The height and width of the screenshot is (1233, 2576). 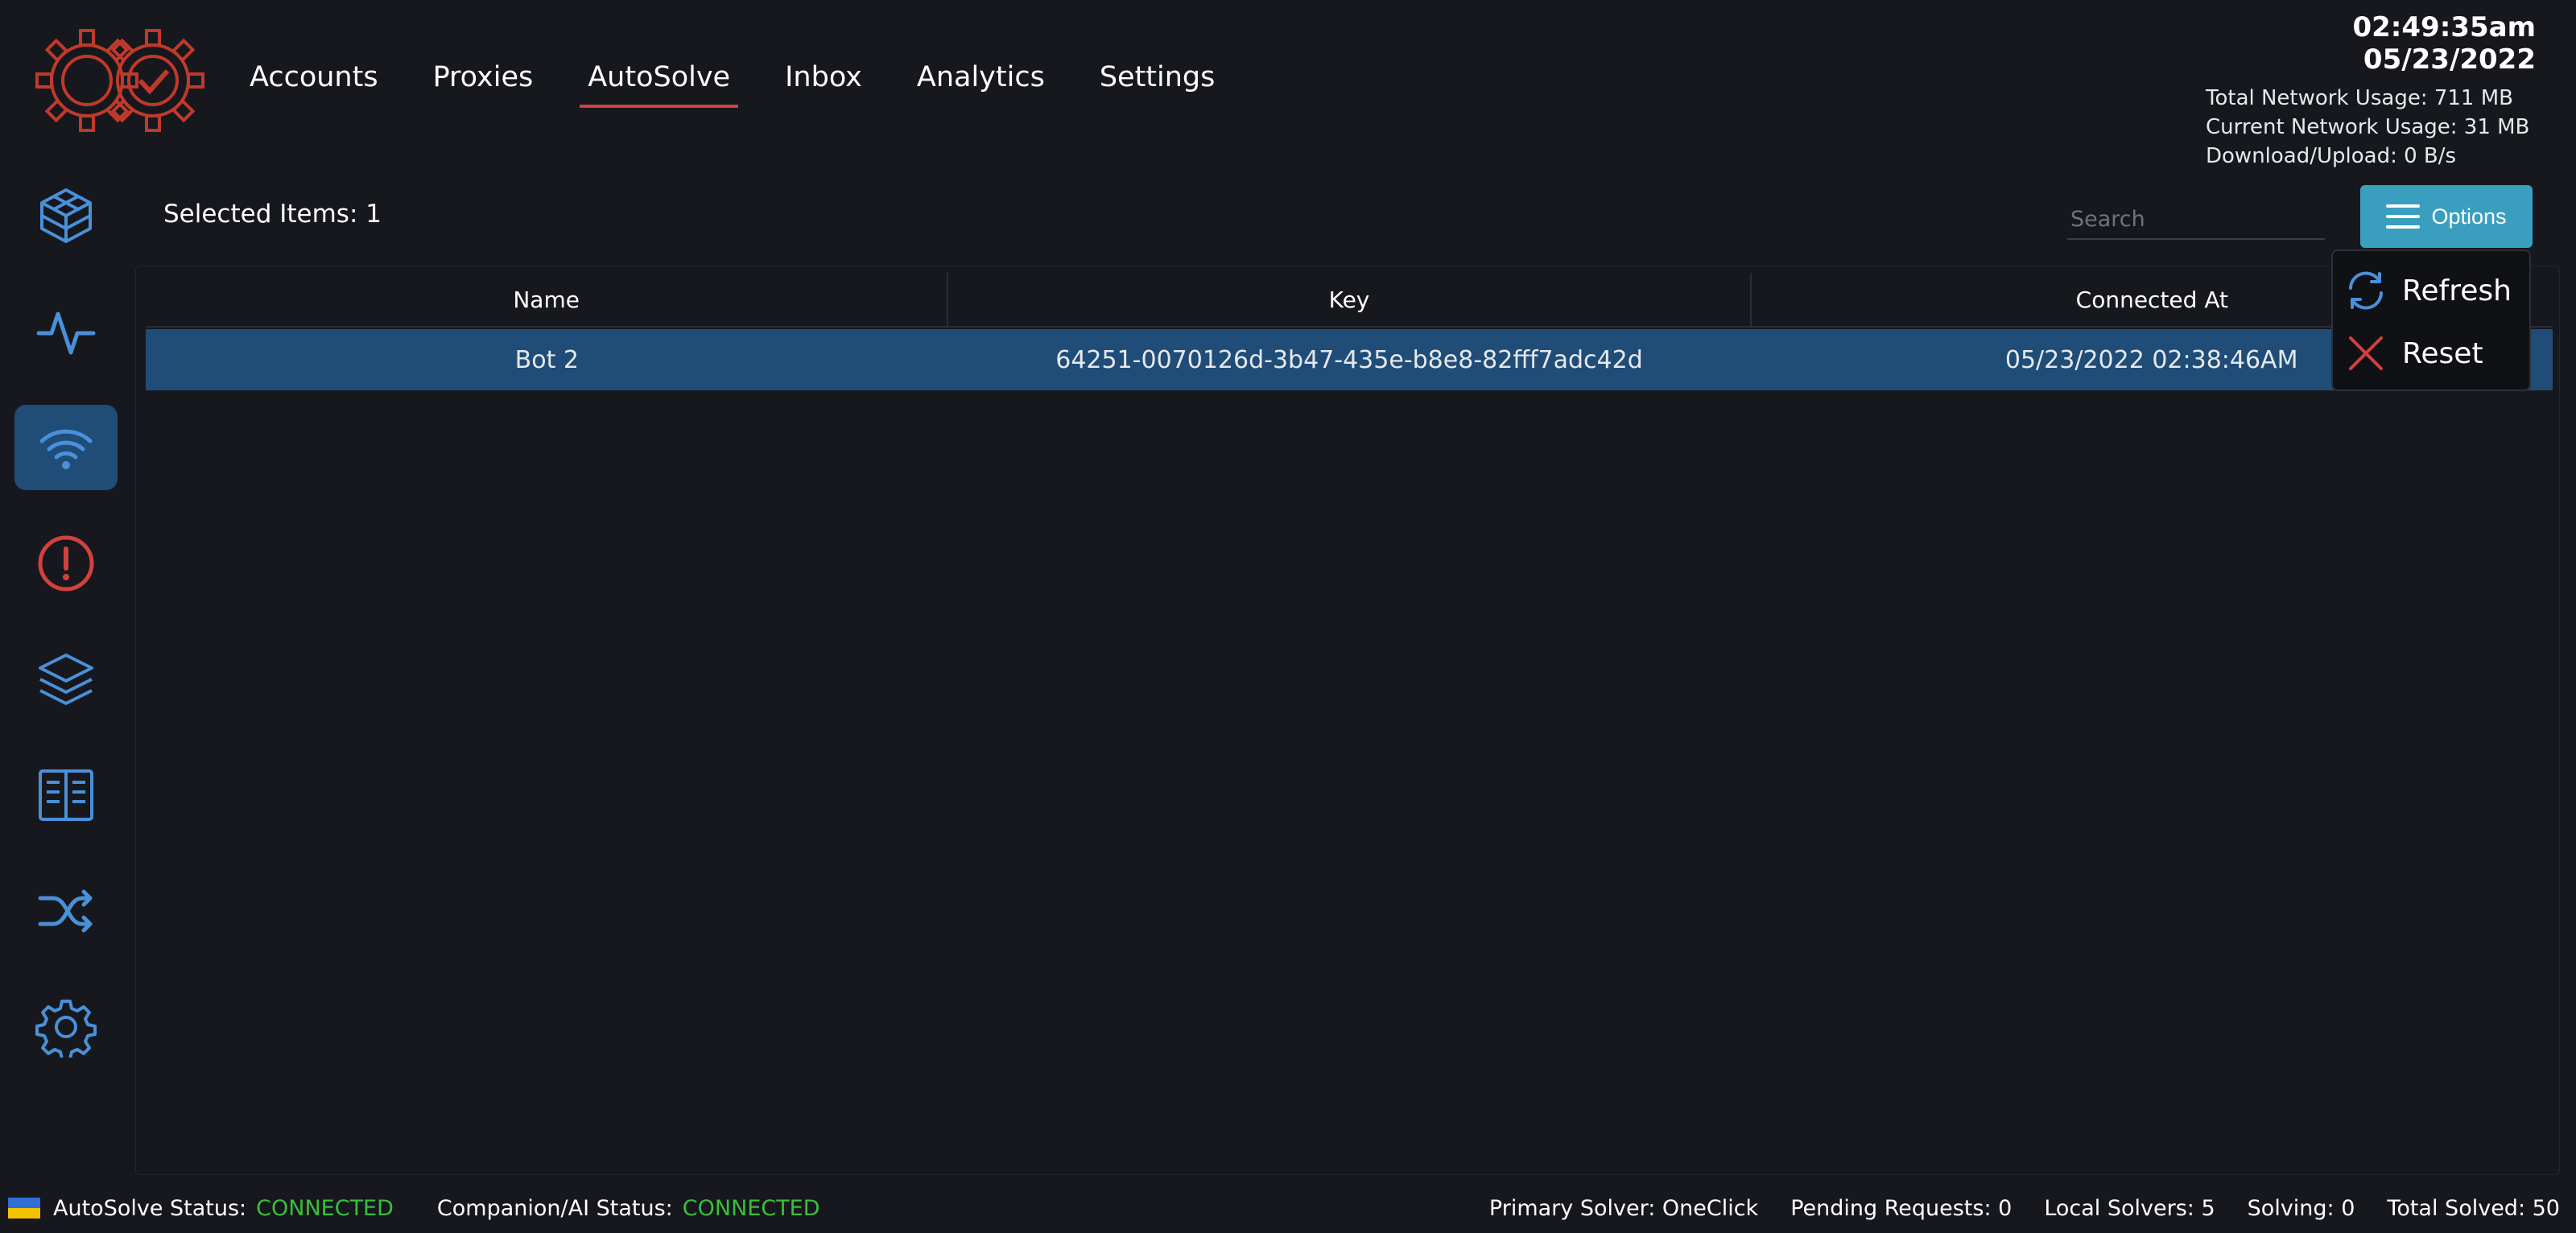 I want to click on table-header: Name Key Connected At, so click(x=1349, y=301).